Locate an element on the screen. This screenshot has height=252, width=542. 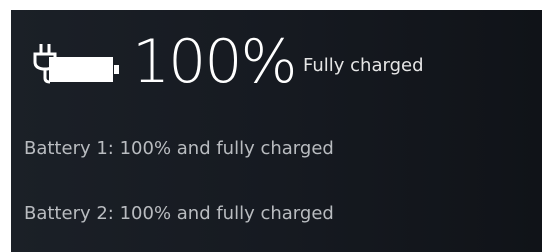
battery-1-status: Battery 1: 100% and fully charged is located at coordinates (179, 148).